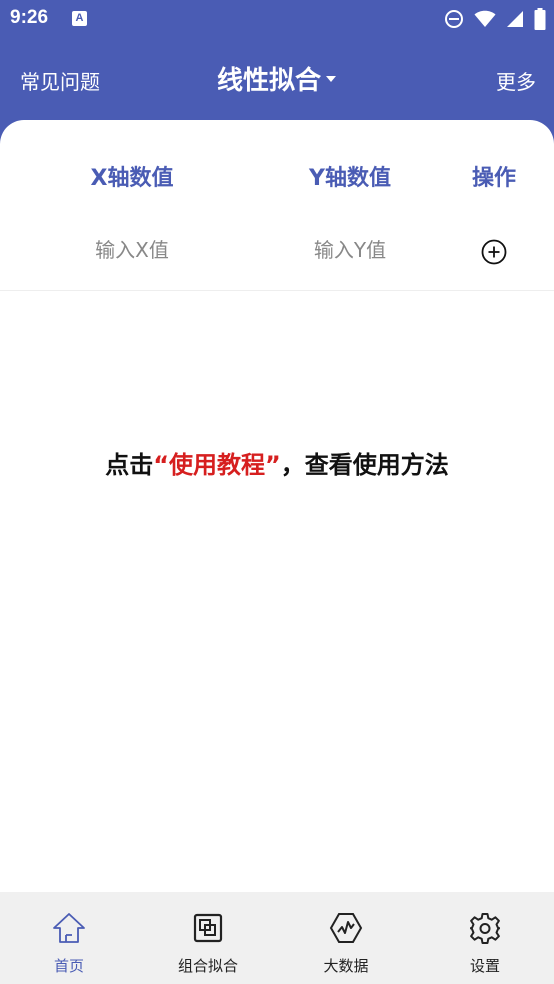  I want to click on input-row, so click(277, 255).